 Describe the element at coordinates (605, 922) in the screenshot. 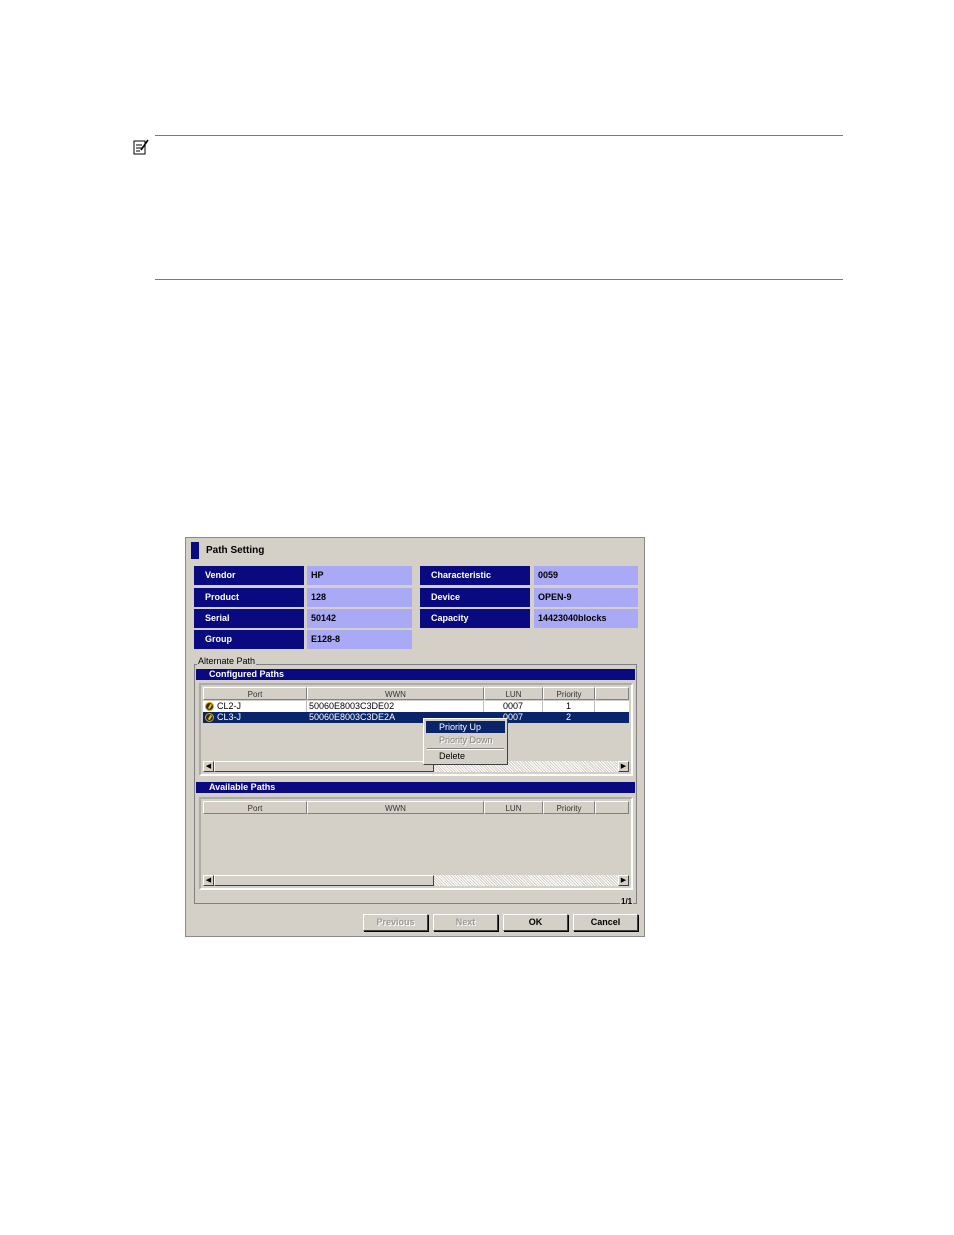

I see `cancel-button: Cancel` at that location.